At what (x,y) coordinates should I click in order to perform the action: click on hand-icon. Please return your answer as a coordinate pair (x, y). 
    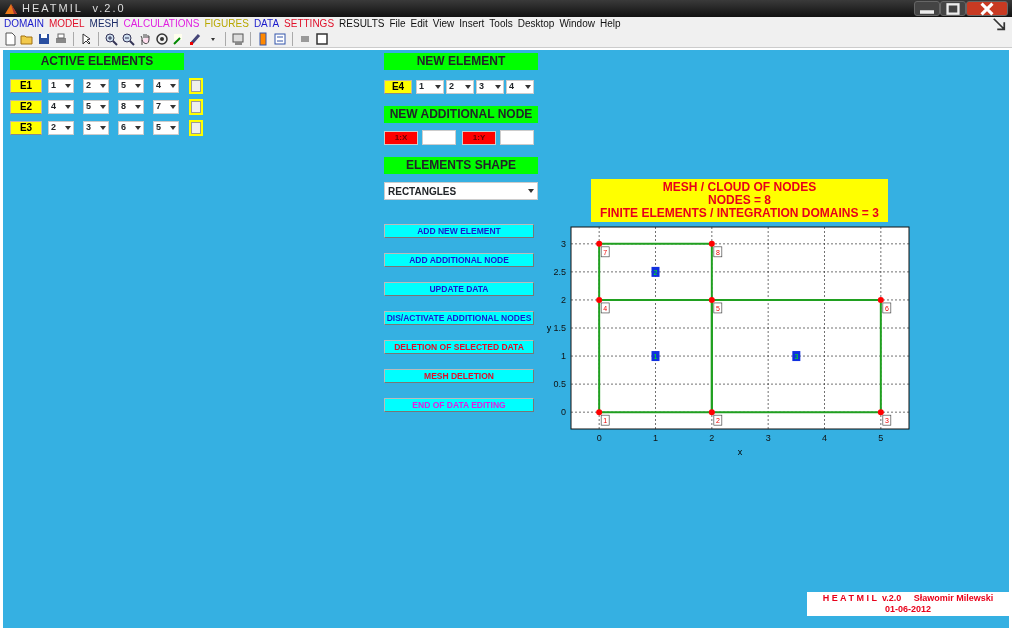
    Looking at the image, I should click on (145, 38).